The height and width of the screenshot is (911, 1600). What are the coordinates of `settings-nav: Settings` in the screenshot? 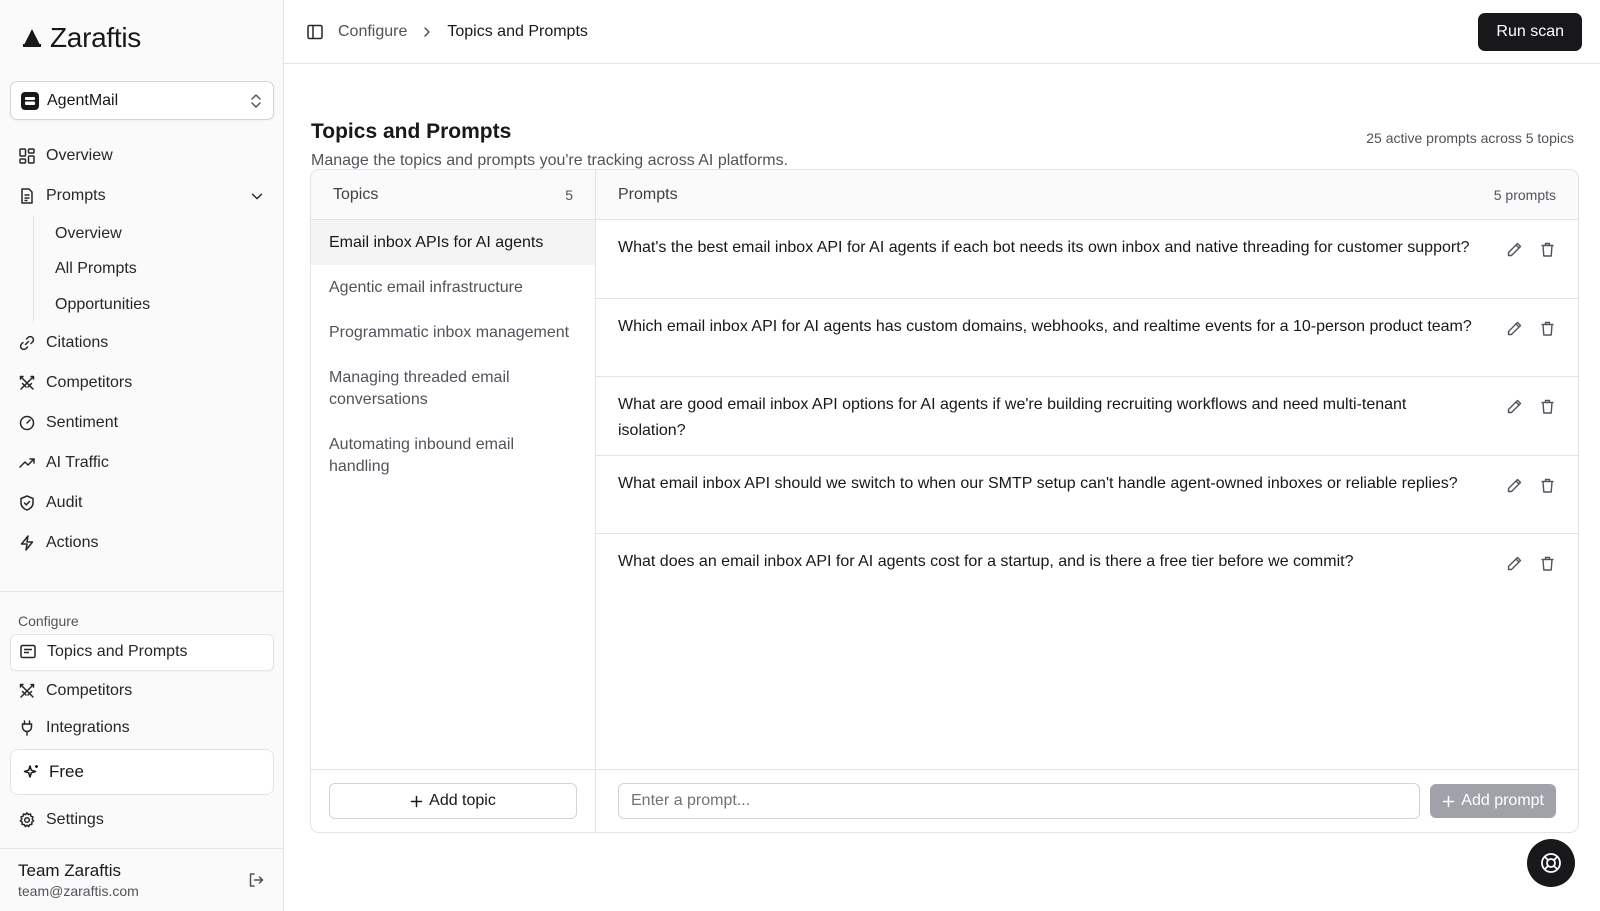 It's located at (141, 817).